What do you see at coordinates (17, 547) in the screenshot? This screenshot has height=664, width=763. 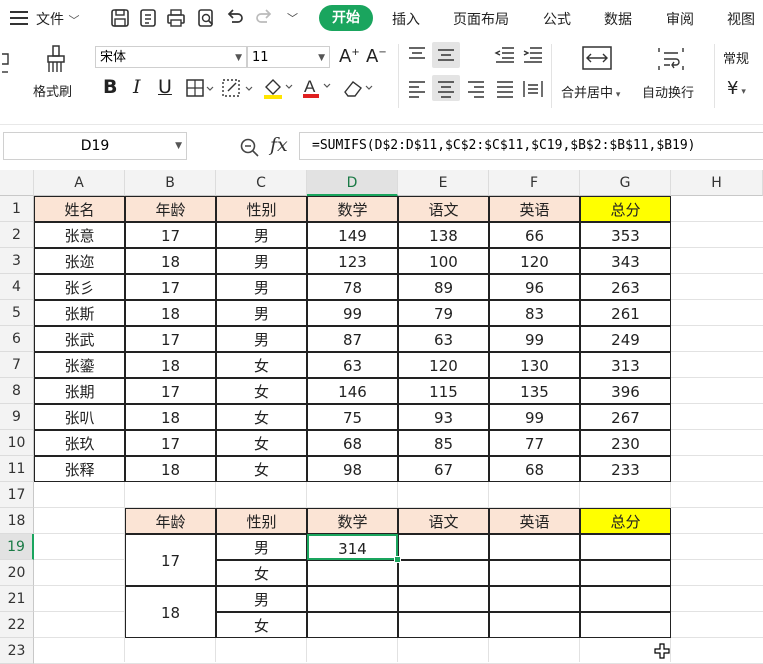 I see `row-header: 19` at bounding box center [17, 547].